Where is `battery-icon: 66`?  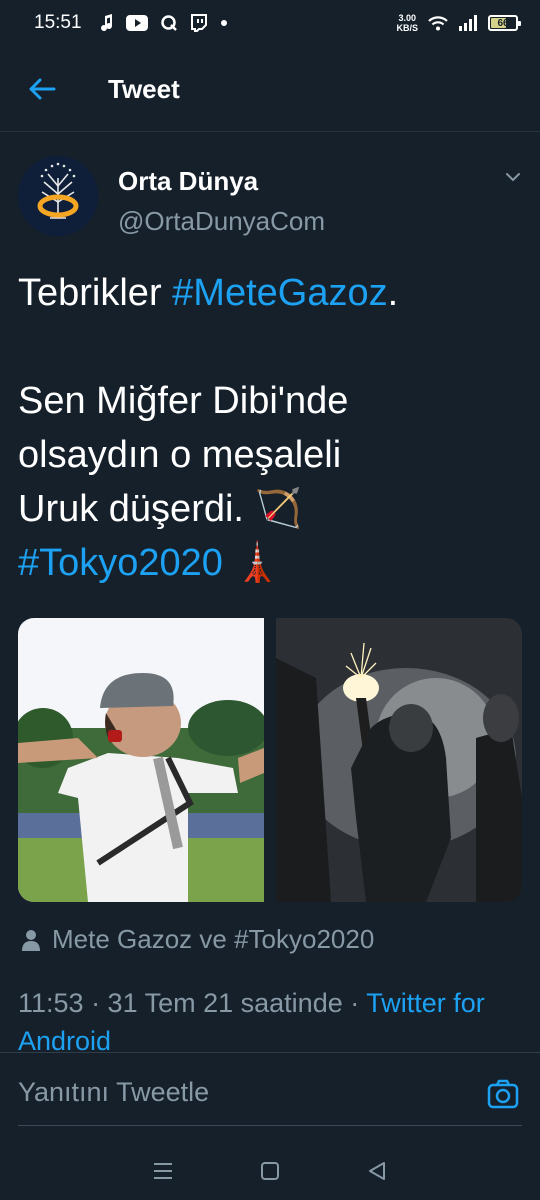
battery-icon: 66 is located at coordinates (504, 23).